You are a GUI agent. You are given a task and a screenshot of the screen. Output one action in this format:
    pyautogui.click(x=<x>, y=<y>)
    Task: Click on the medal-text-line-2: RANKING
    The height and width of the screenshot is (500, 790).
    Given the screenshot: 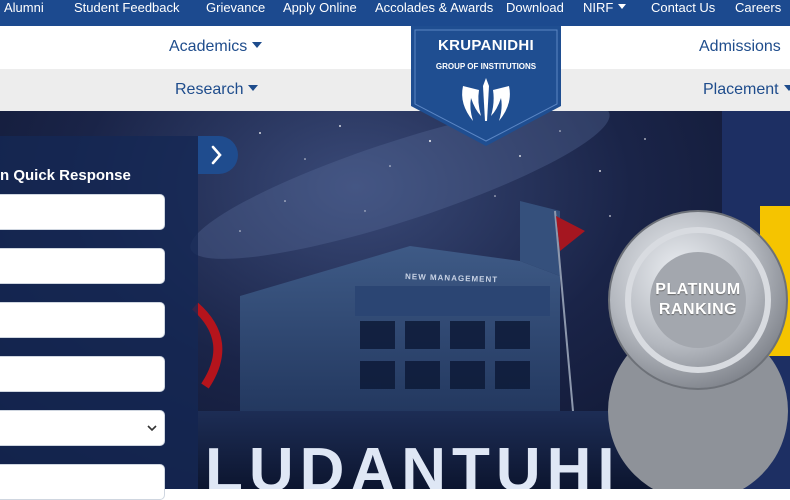 What is the action you would take?
    pyautogui.click(x=698, y=309)
    